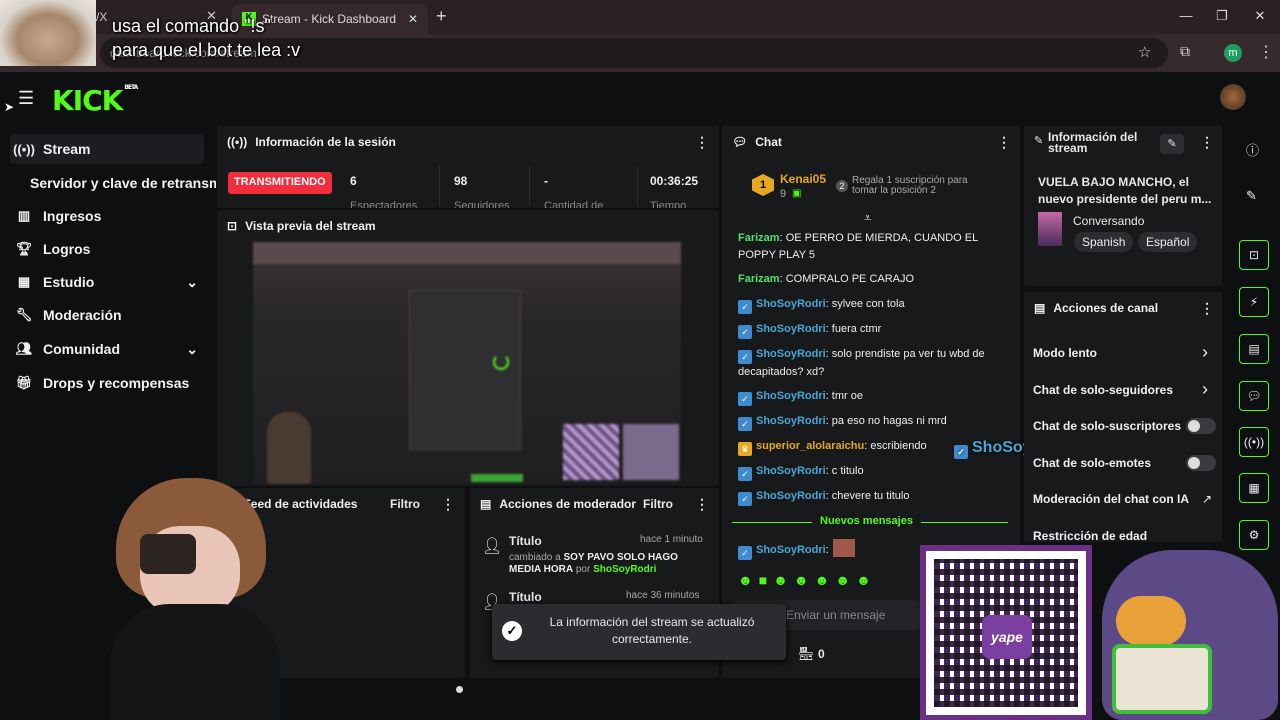 The width and height of the screenshot is (1280, 720). What do you see at coordinates (67, 149) in the screenshot?
I see `sidebar-item-label: Stream` at bounding box center [67, 149].